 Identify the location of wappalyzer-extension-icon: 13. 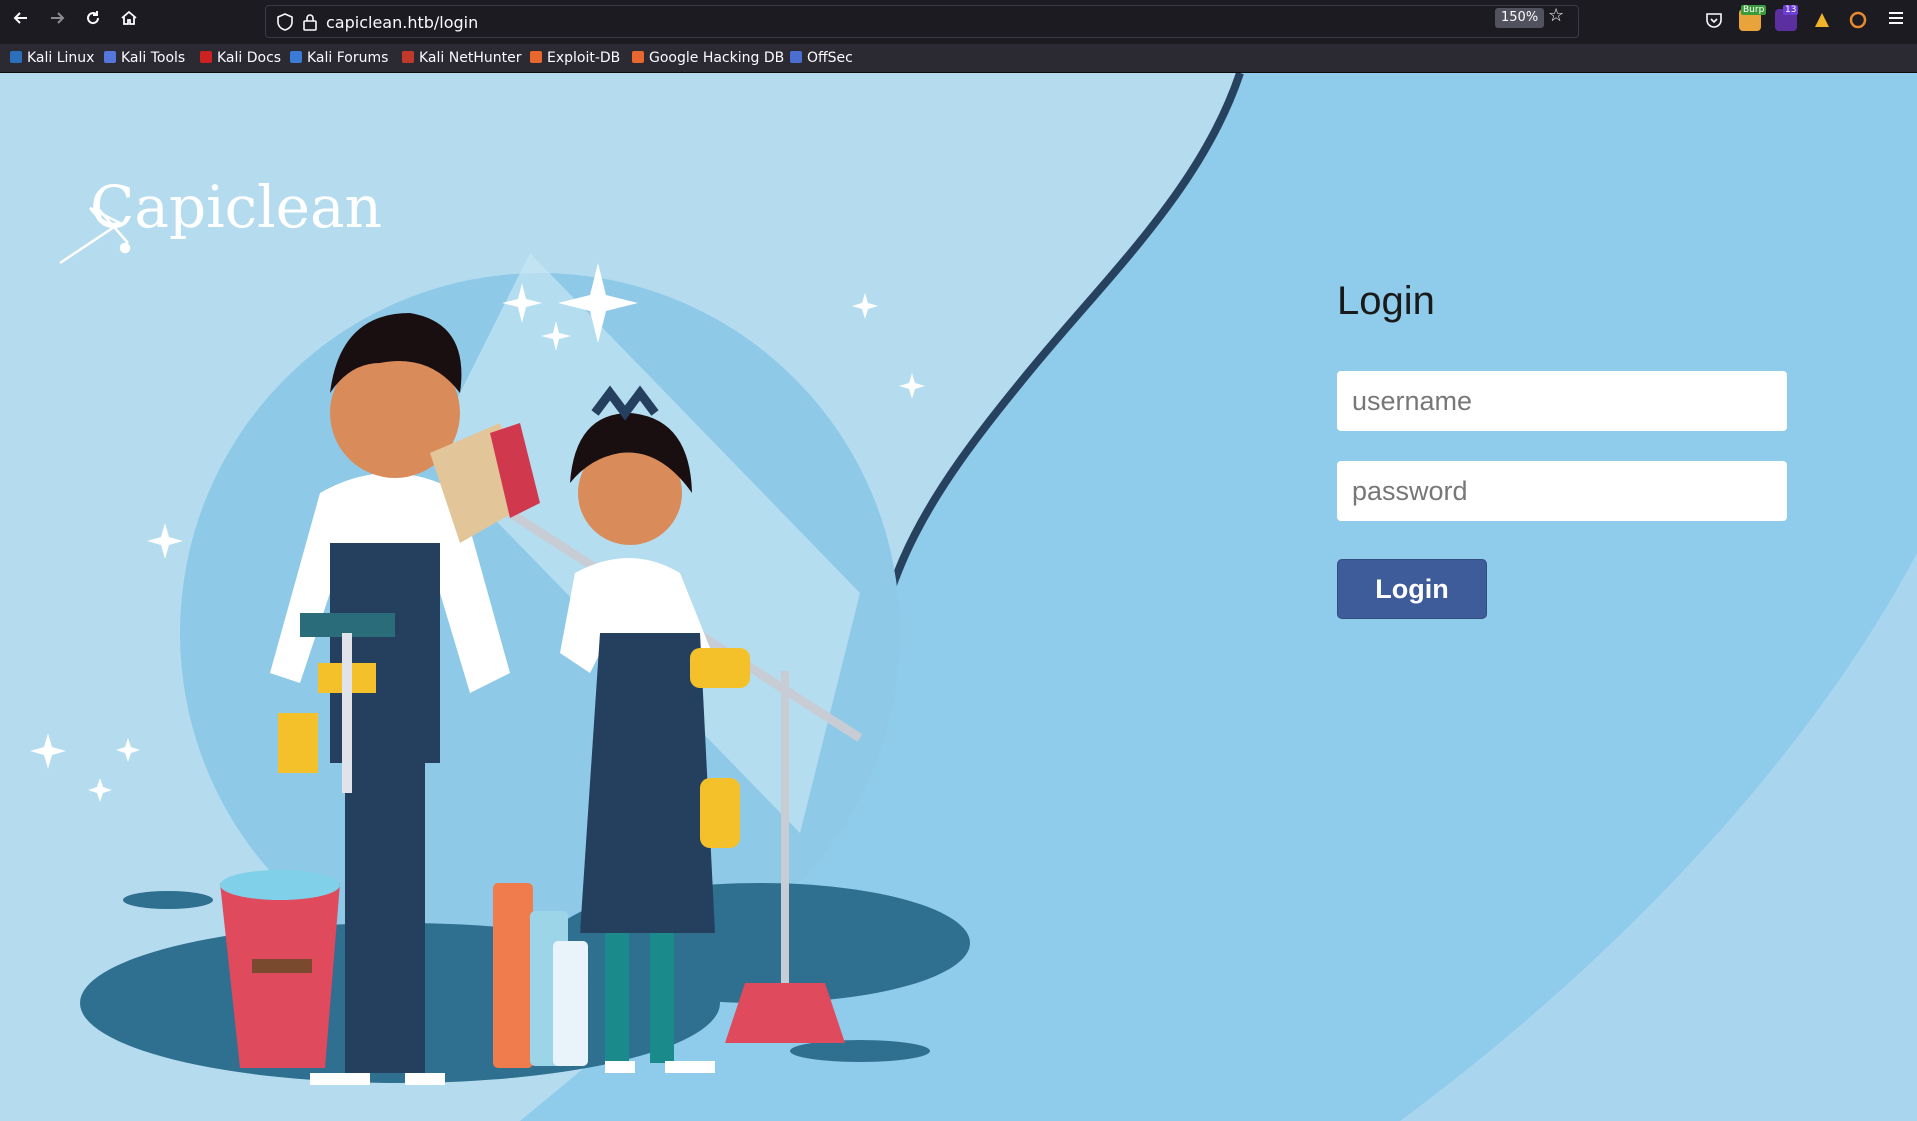
(1787, 18).